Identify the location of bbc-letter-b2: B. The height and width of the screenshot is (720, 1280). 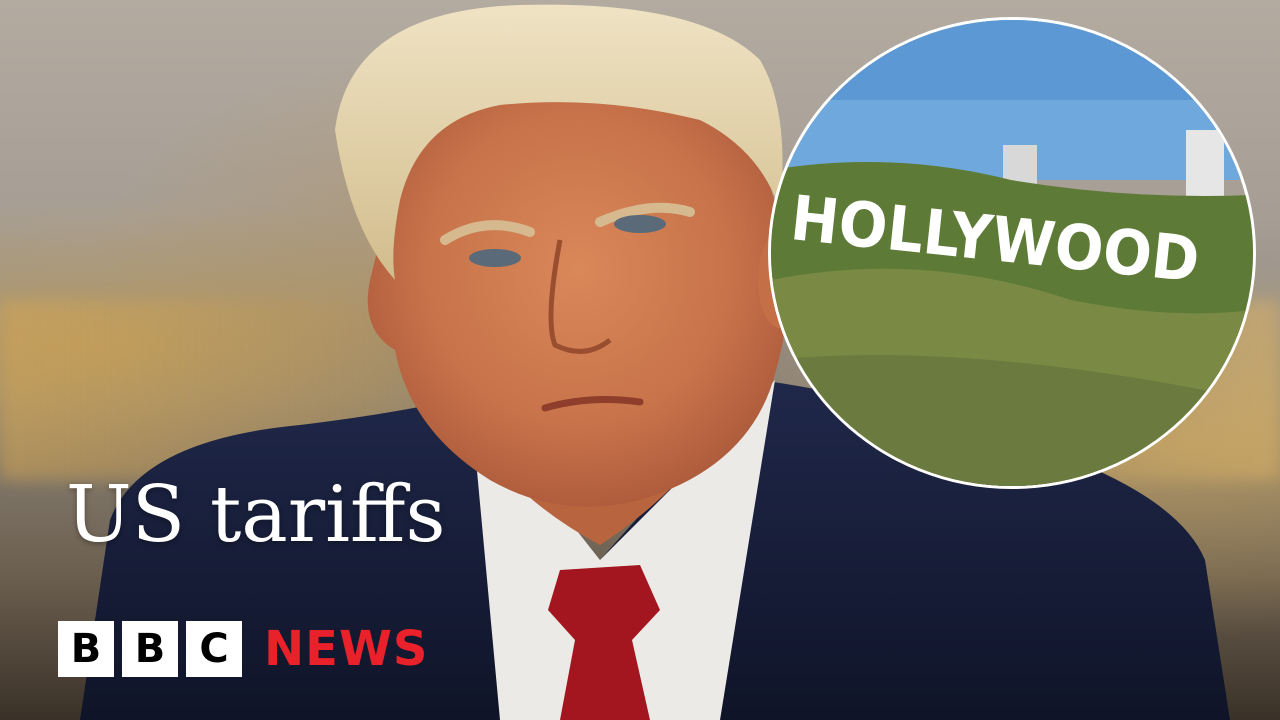
(150, 649).